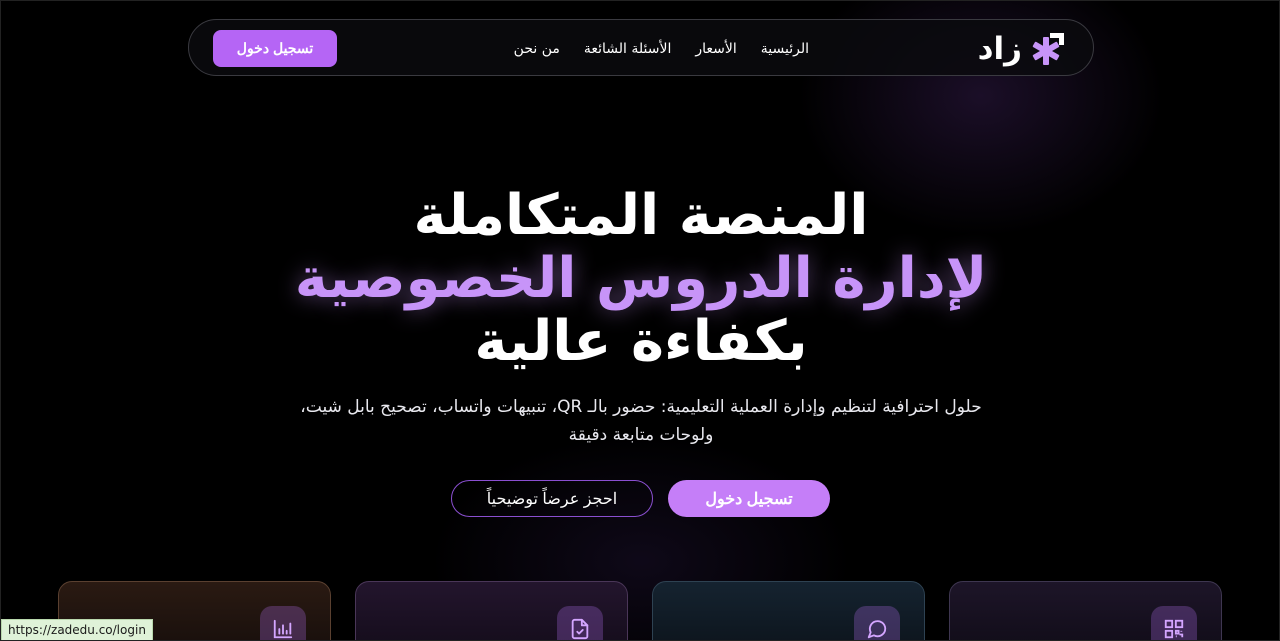 The image size is (1280, 641). I want to click on feature-card-grading, so click(491, 610).